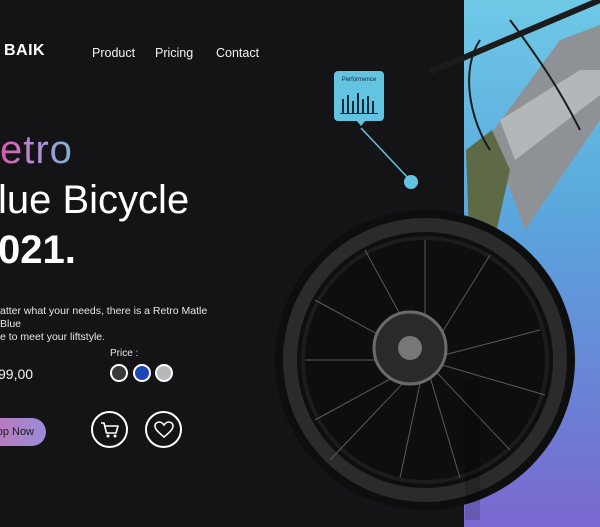  I want to click on performance-callout-pointer, so click(361, 123).